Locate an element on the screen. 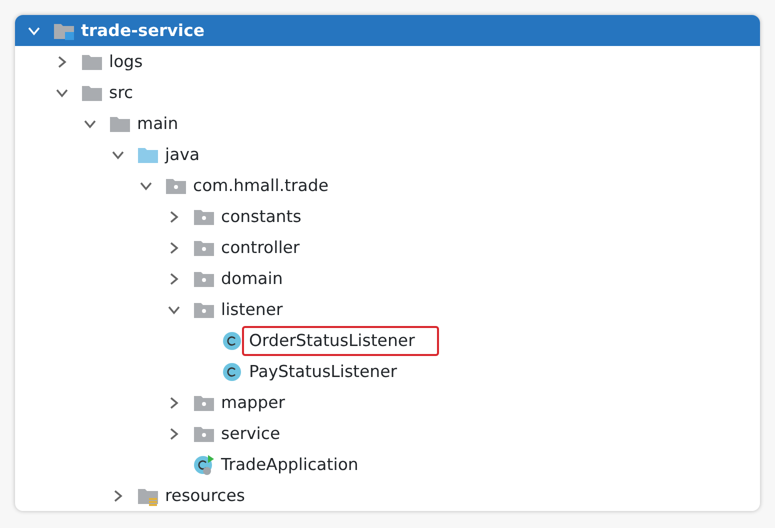 This screenshot has width=775, height=528. tree-item-label: java is located at coordinates (182, 155).